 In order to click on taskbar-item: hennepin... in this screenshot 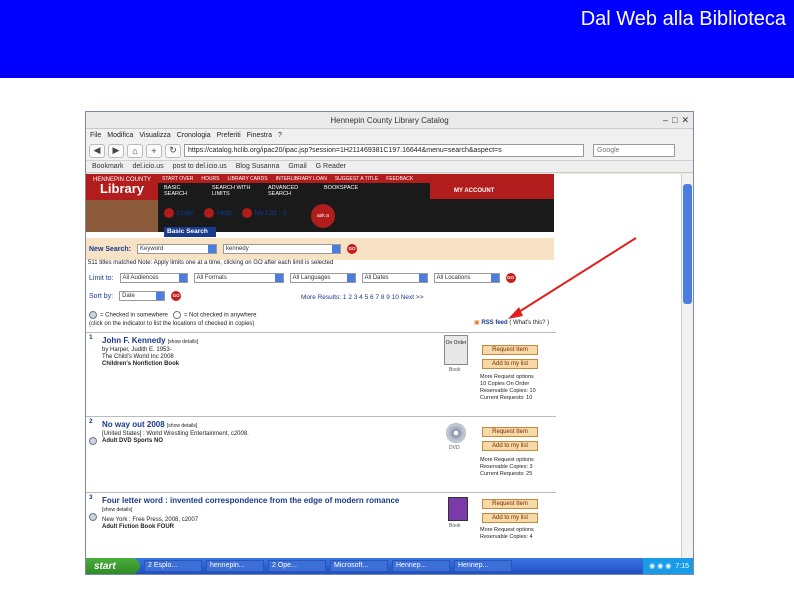, I will do `click(235, 566)`.